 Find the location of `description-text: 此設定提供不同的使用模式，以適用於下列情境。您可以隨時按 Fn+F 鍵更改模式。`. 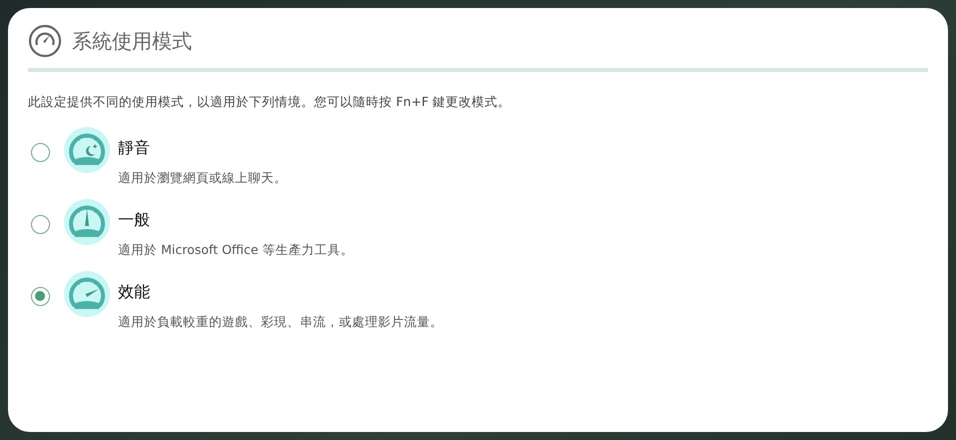

description-text: 此設定提供不同的使用模式，以適用於下列情境。您可以隨時按 Fn+F 鍵更改模式。 is located at coordinates (270, 102).